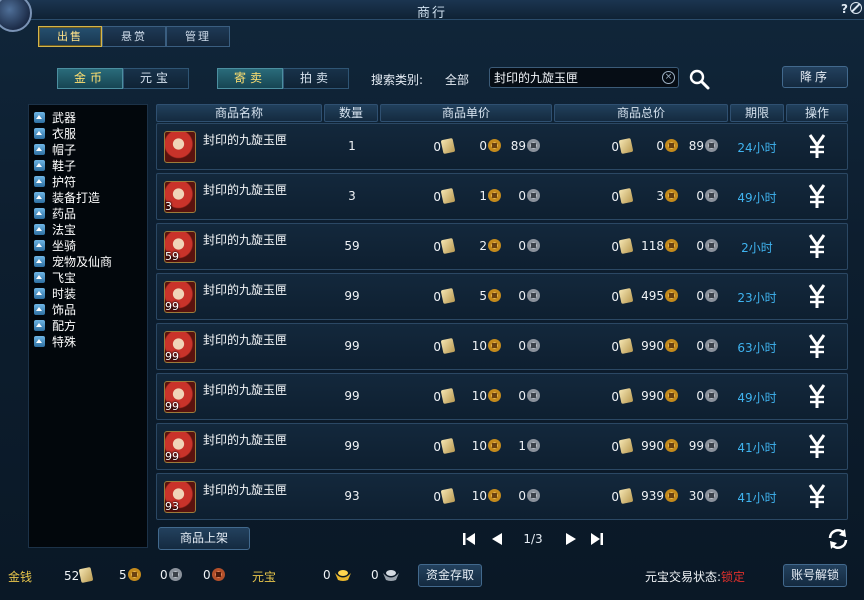 Image resolution: width=864 pixels, height=600 pixels. I want to click on category-item: 特殊, so click(88, 341).